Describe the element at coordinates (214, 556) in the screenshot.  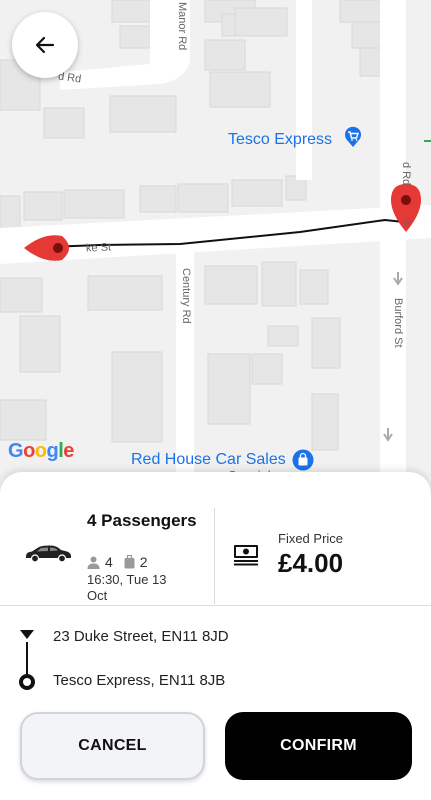
I see `summary-divider` at that location.